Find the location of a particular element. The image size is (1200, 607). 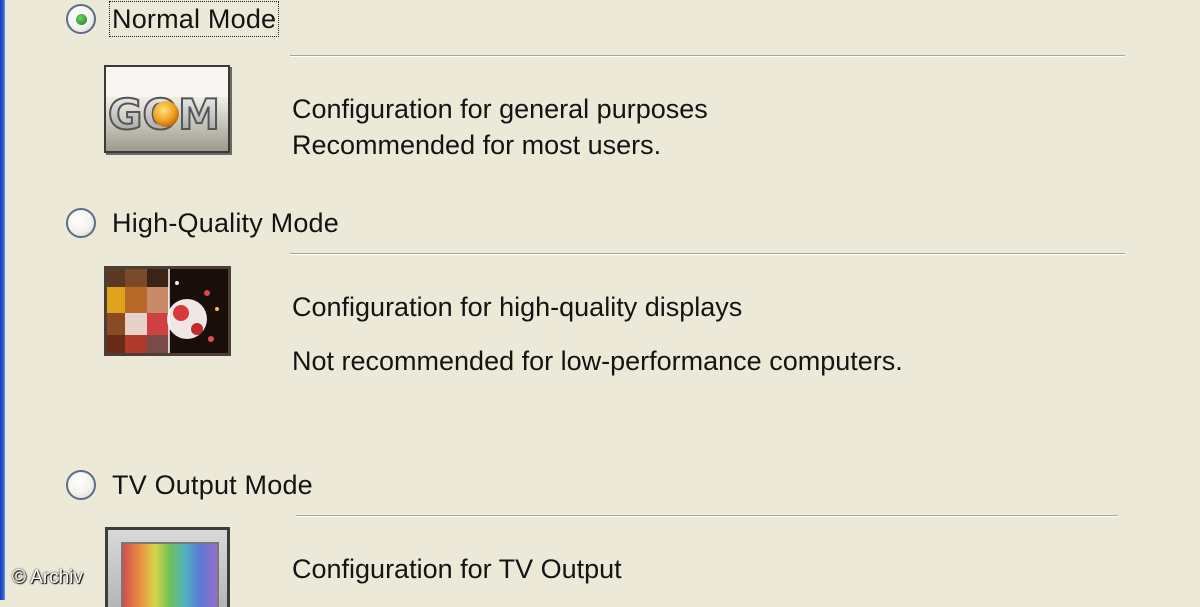

high-quality-mode-radio-option: High-Quality Mode is located at coordinates (203, 223).